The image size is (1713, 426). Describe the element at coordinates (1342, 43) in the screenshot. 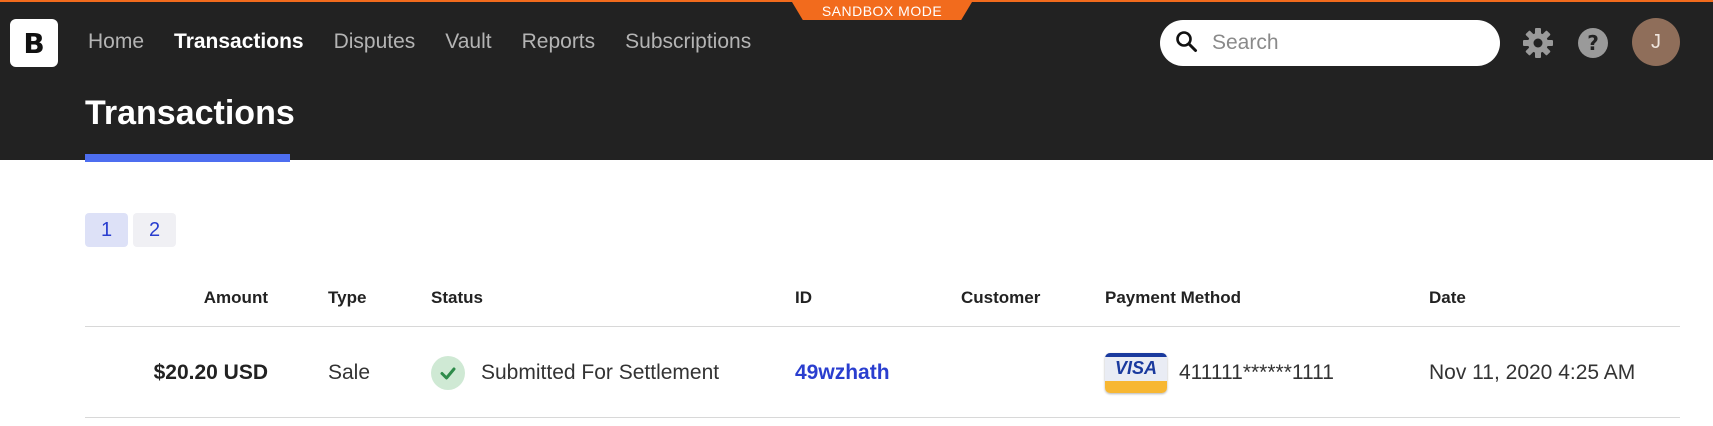

I see `search-input` at that location.